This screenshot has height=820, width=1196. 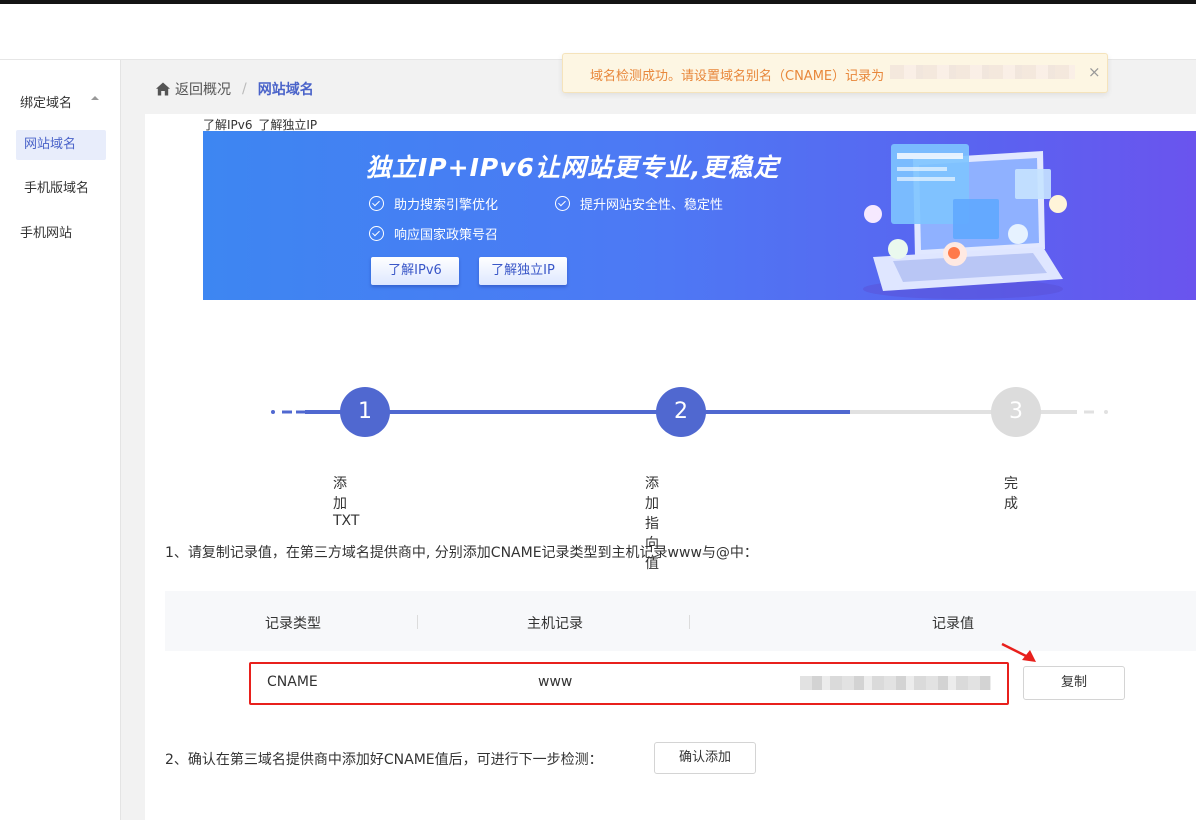 What do you see at coordinates (95, 98) in the screenshot?
I see `caret-up-icon` at bounding box center [95, 98].